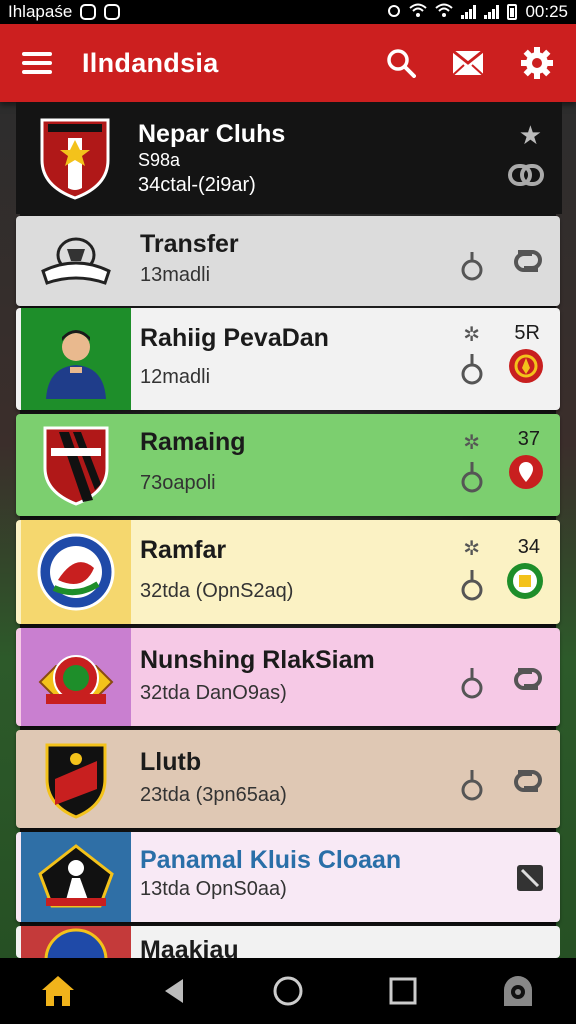 The width and height of the screenshot is (576, 1024). Describe the element at coordinates (178, 483) in the screenshot. I see `row-subtitle: 73oapoli` at that location.